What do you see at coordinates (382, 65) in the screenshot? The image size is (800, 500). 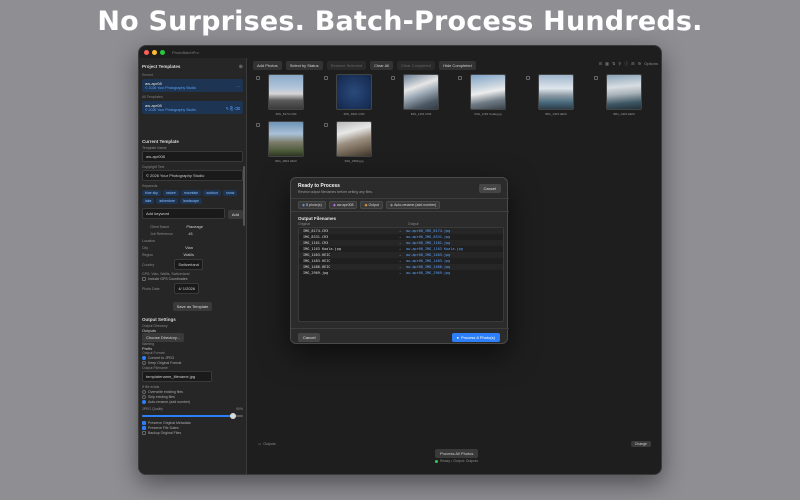 I see `clear-all-button: Clear All` at bounding box center [382, 65].